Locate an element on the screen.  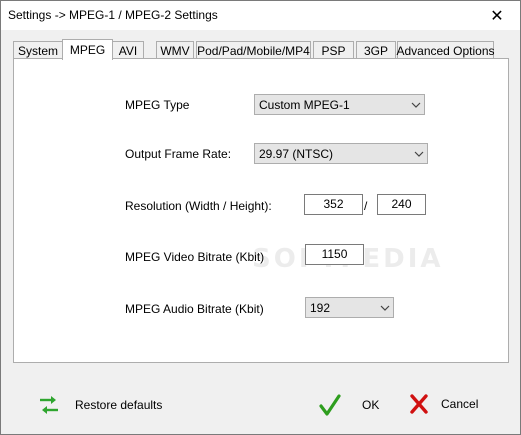
tab-label: Advanced Options is located at coordinates (445, 50).